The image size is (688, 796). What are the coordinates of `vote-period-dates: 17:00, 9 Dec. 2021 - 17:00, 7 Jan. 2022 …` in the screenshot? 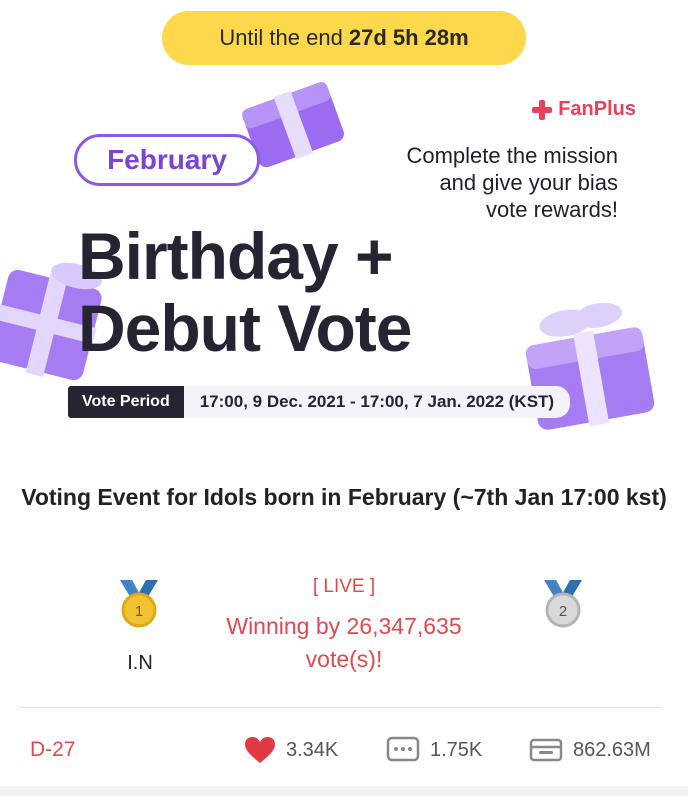 It's located at (377, 402).